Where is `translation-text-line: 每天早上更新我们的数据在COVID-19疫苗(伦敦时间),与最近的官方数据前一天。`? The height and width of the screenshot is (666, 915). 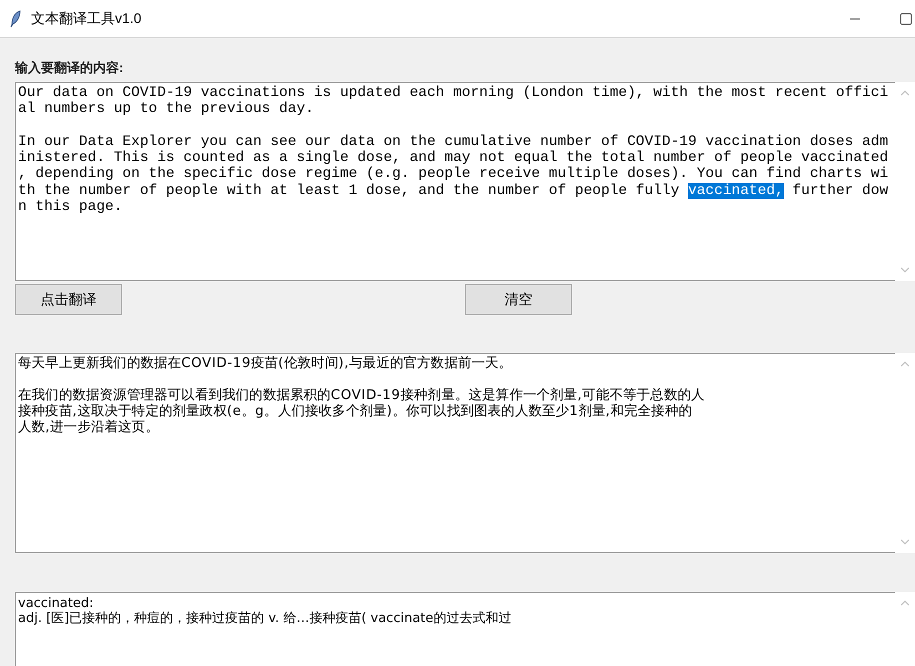 translation-text-line: 每天早上更新我们的数据在COVID-19疫苗(伦敦时间),与最近的官方数据前一天。 is located at coordinates (266, 364).